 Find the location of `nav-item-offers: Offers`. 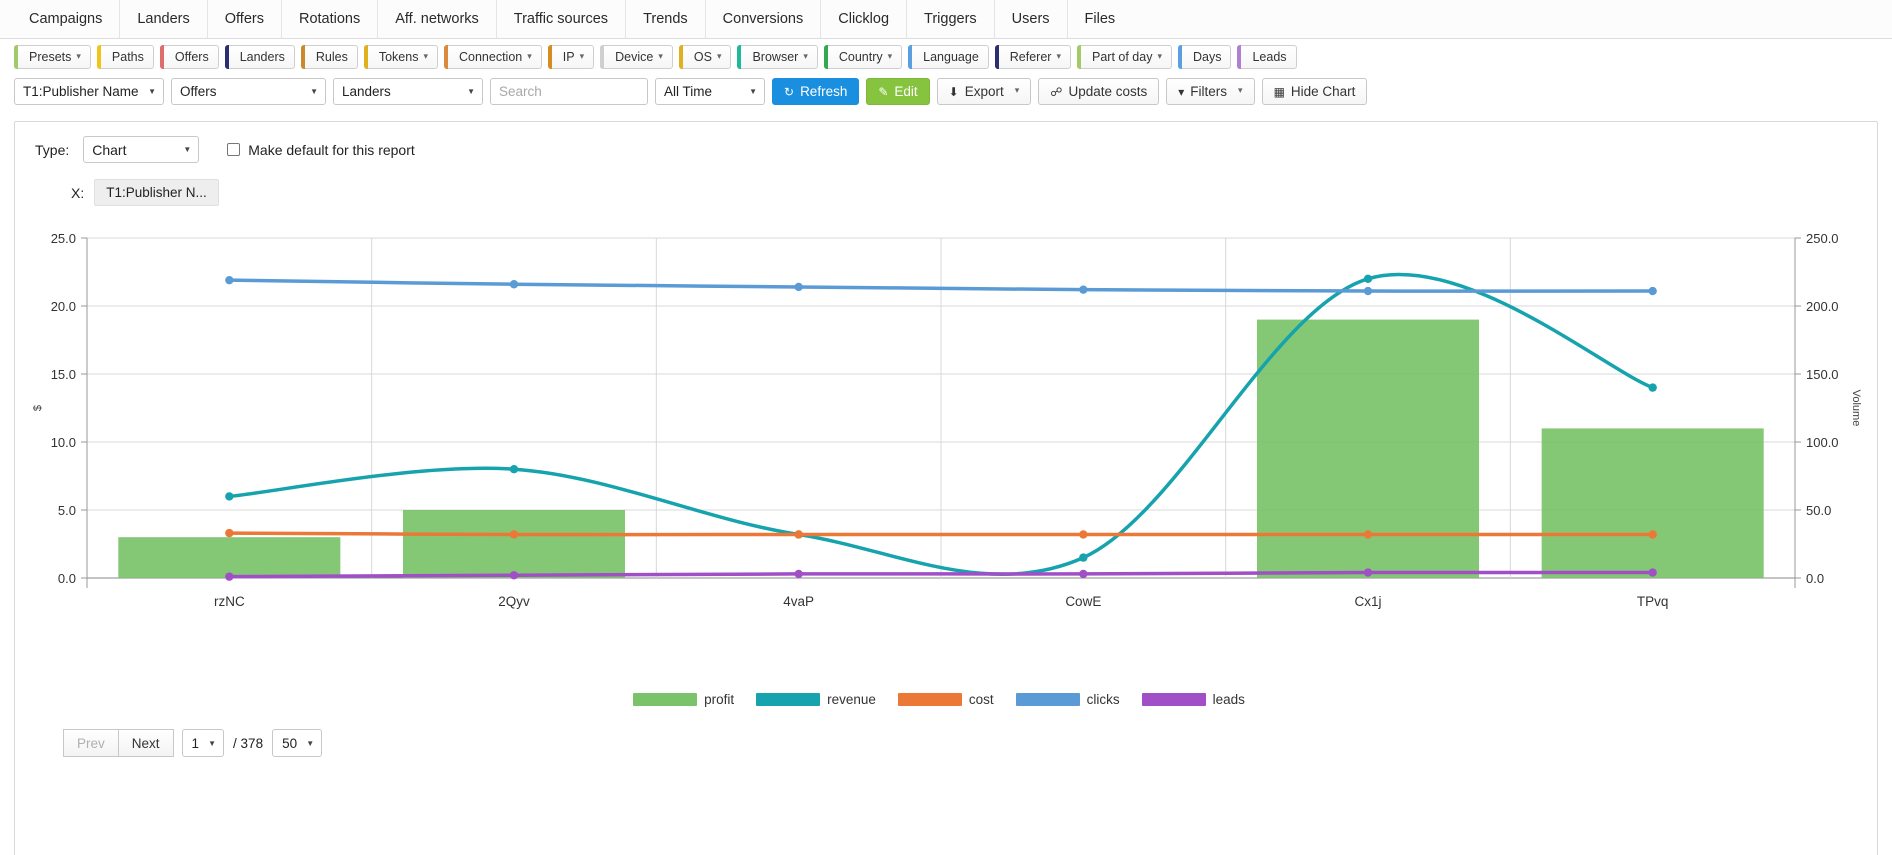

nav-item-offers: Offers is located at coordinates (243, 19).